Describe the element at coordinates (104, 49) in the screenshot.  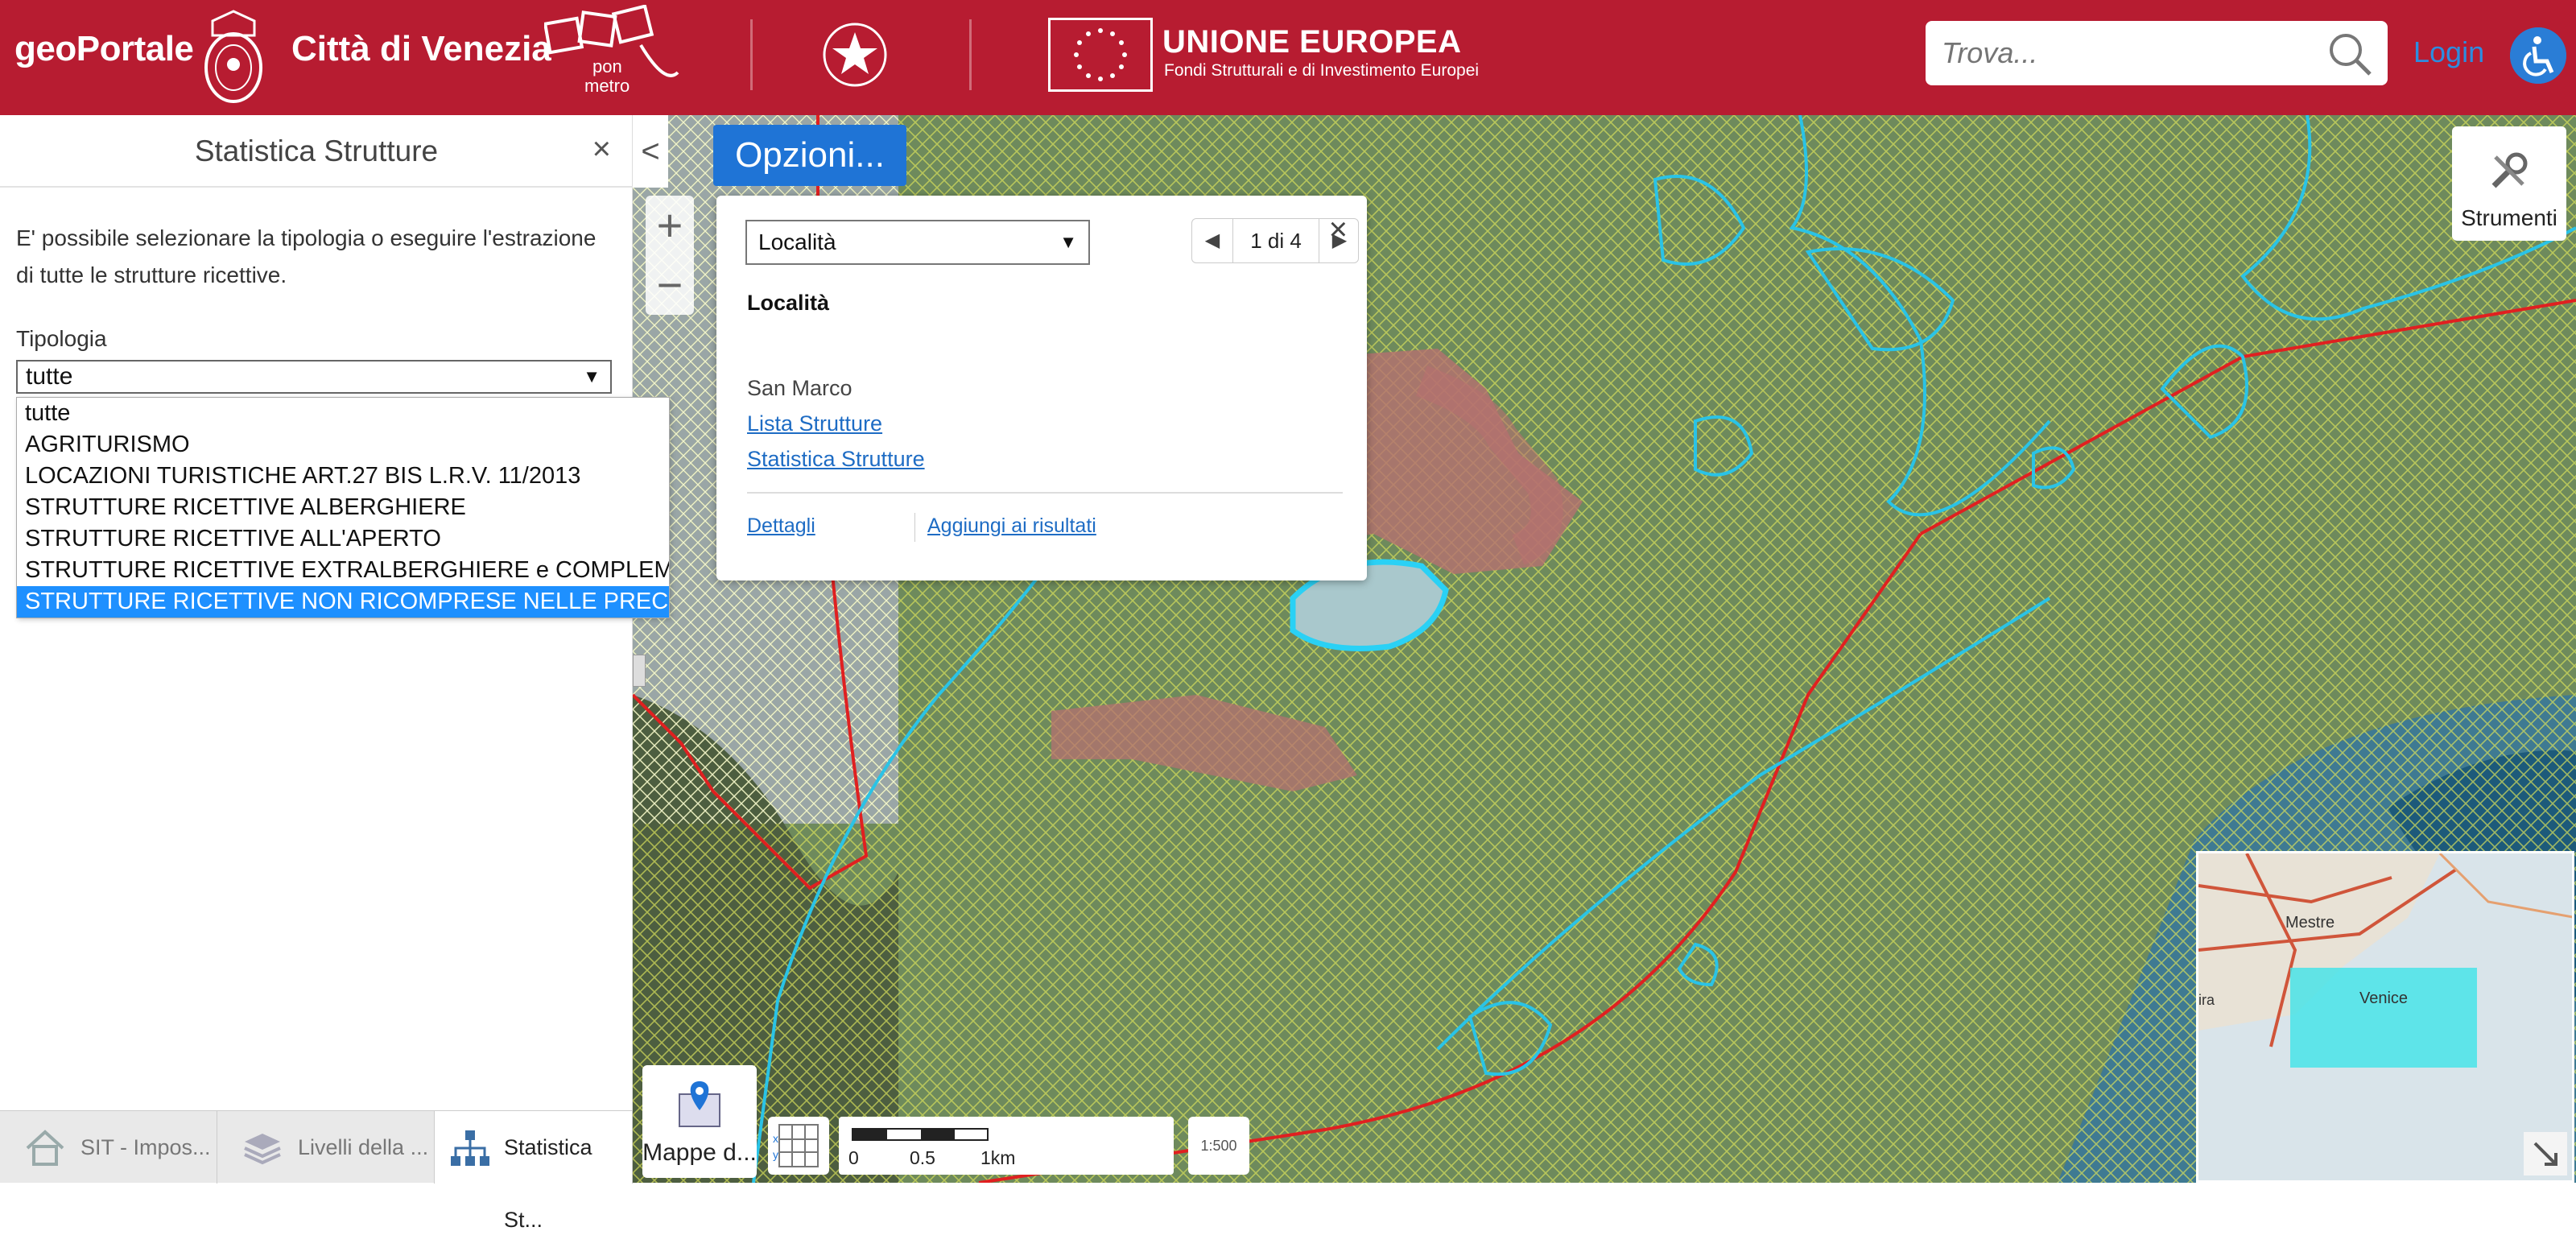
I see `brand-title: geoPortale` at that location.